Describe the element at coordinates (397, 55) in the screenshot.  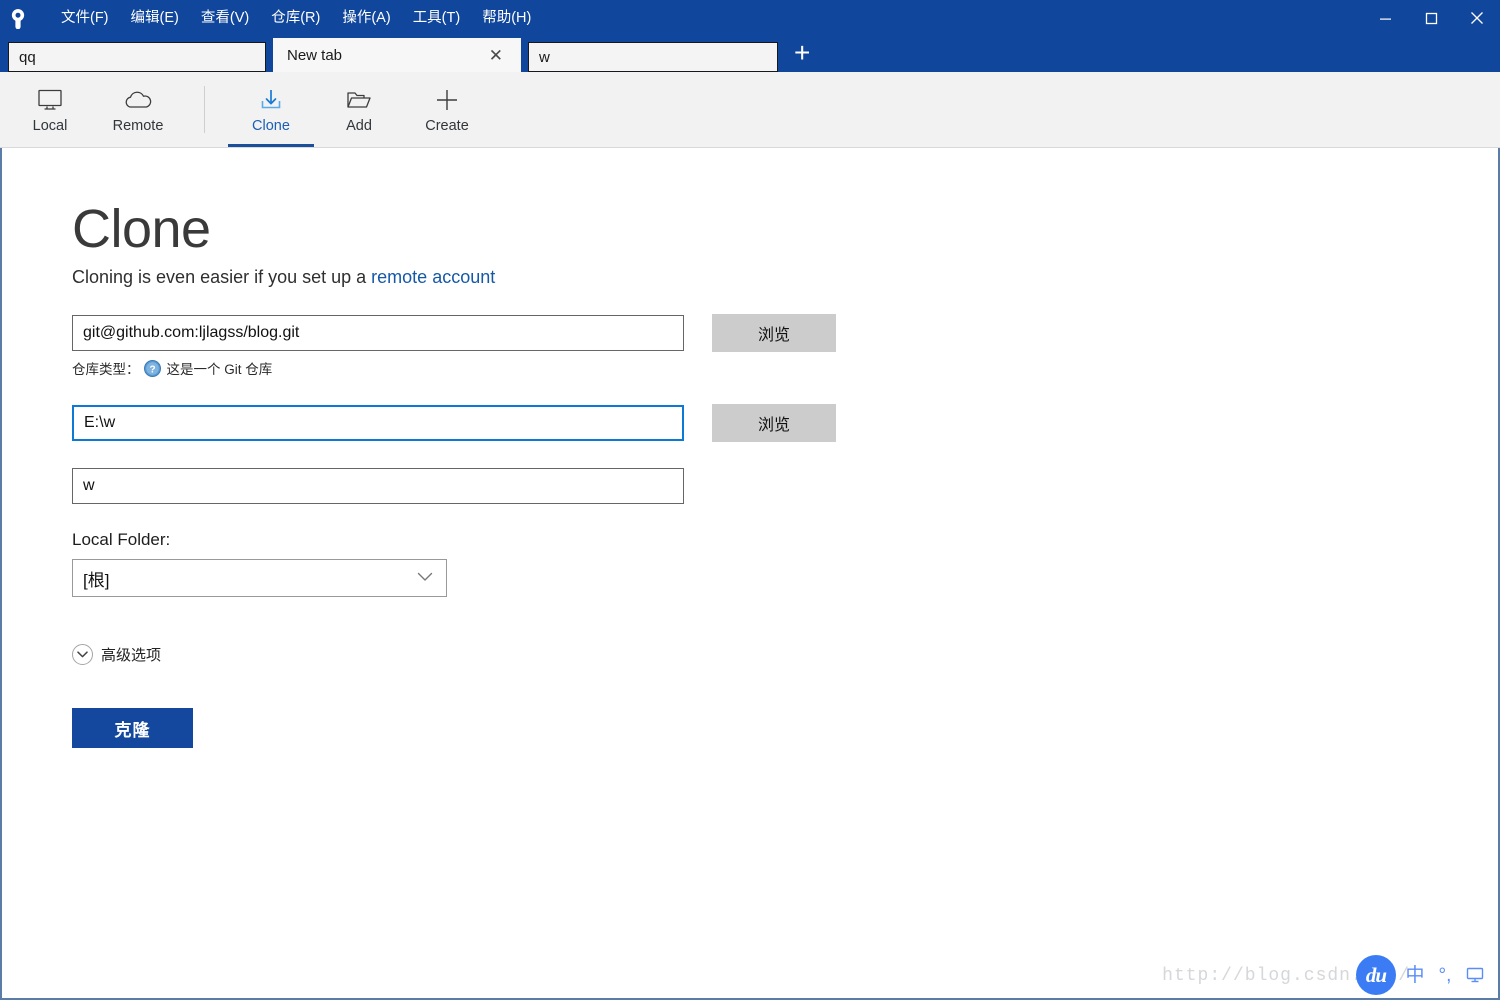
I see `tab-new-tab: New tab ✕` at that location.